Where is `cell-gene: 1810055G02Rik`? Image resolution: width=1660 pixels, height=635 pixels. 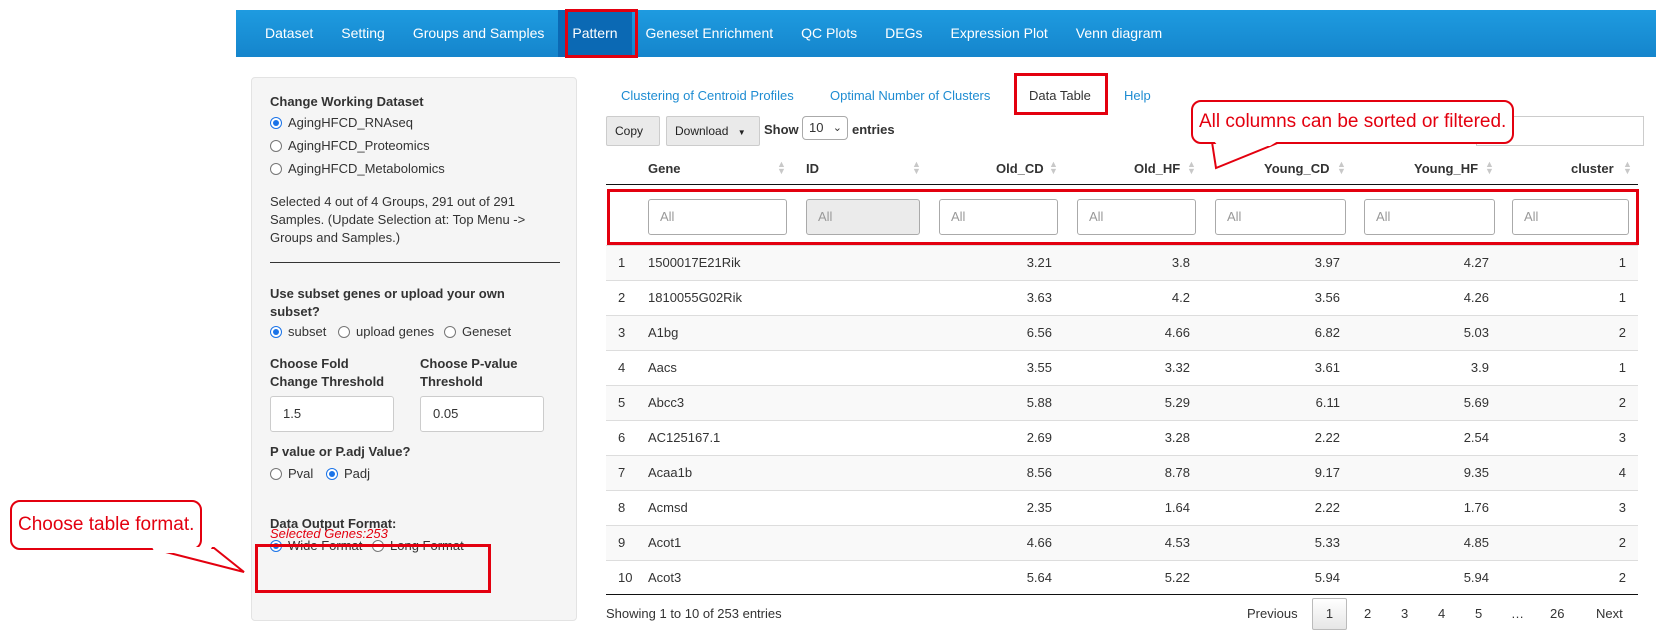 cell-gene: 1810055G02Rik is located at coordinates (695, 297).